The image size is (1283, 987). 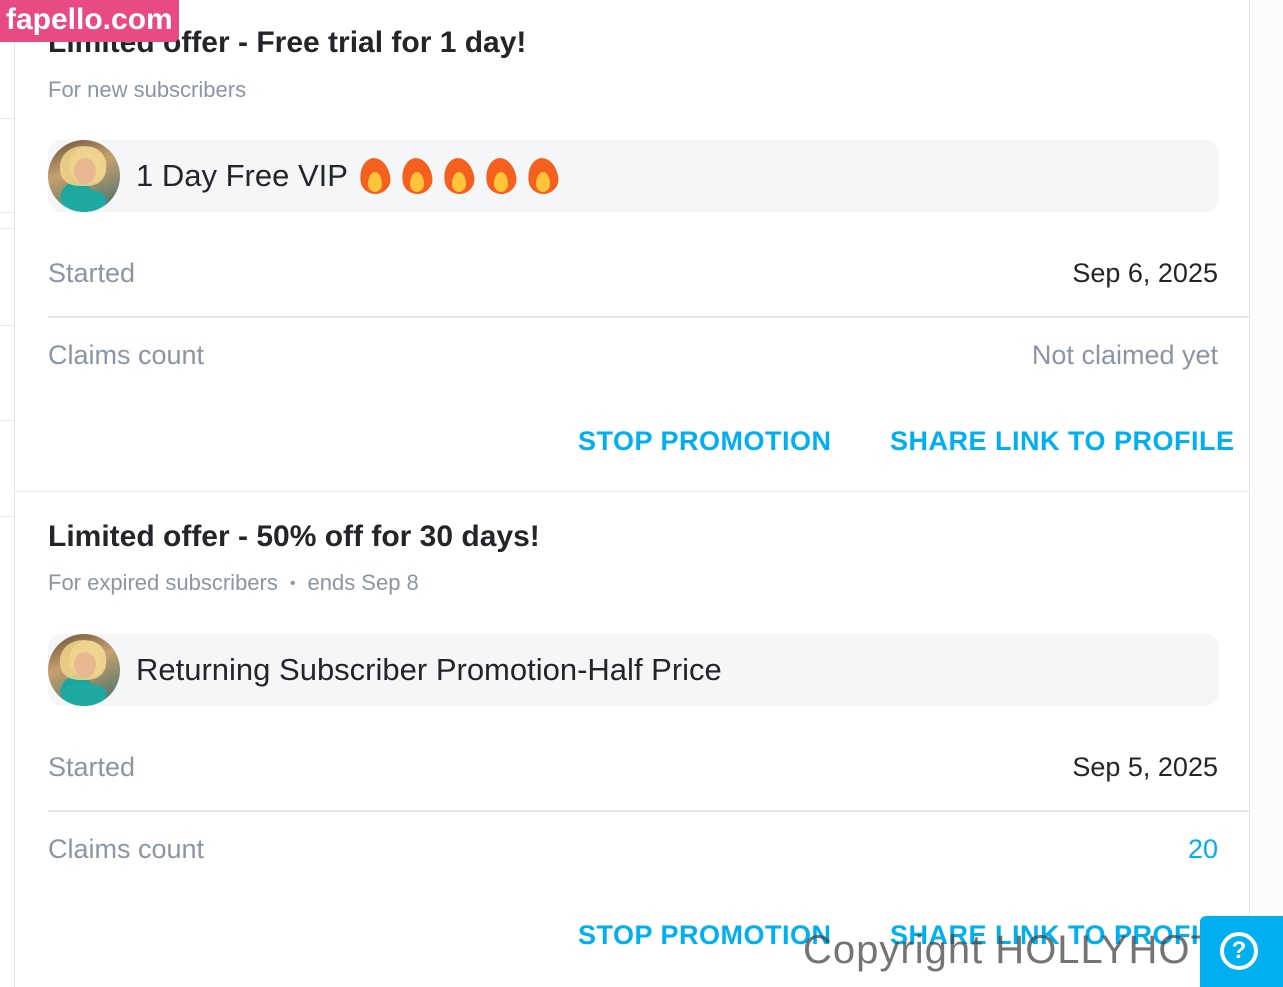 I want to click on right-gutter, so click(x=1267, y=493).